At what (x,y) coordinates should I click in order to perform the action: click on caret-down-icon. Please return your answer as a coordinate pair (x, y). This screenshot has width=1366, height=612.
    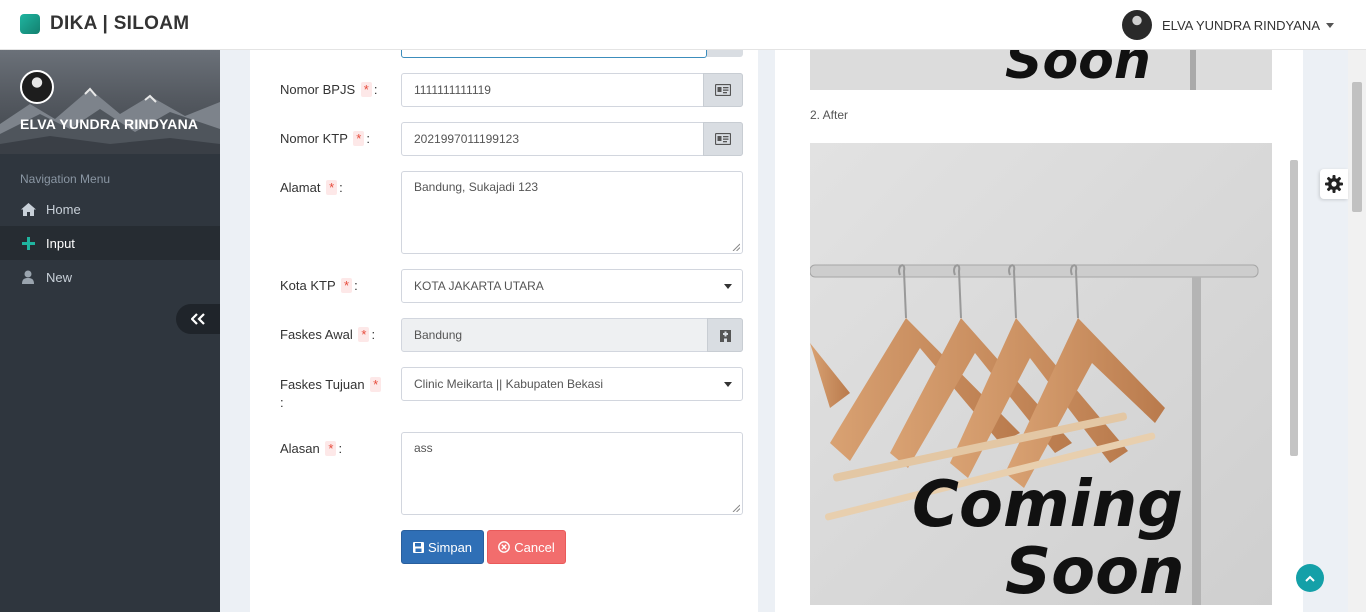
    Looking at the image, I should click on (1330, 25).